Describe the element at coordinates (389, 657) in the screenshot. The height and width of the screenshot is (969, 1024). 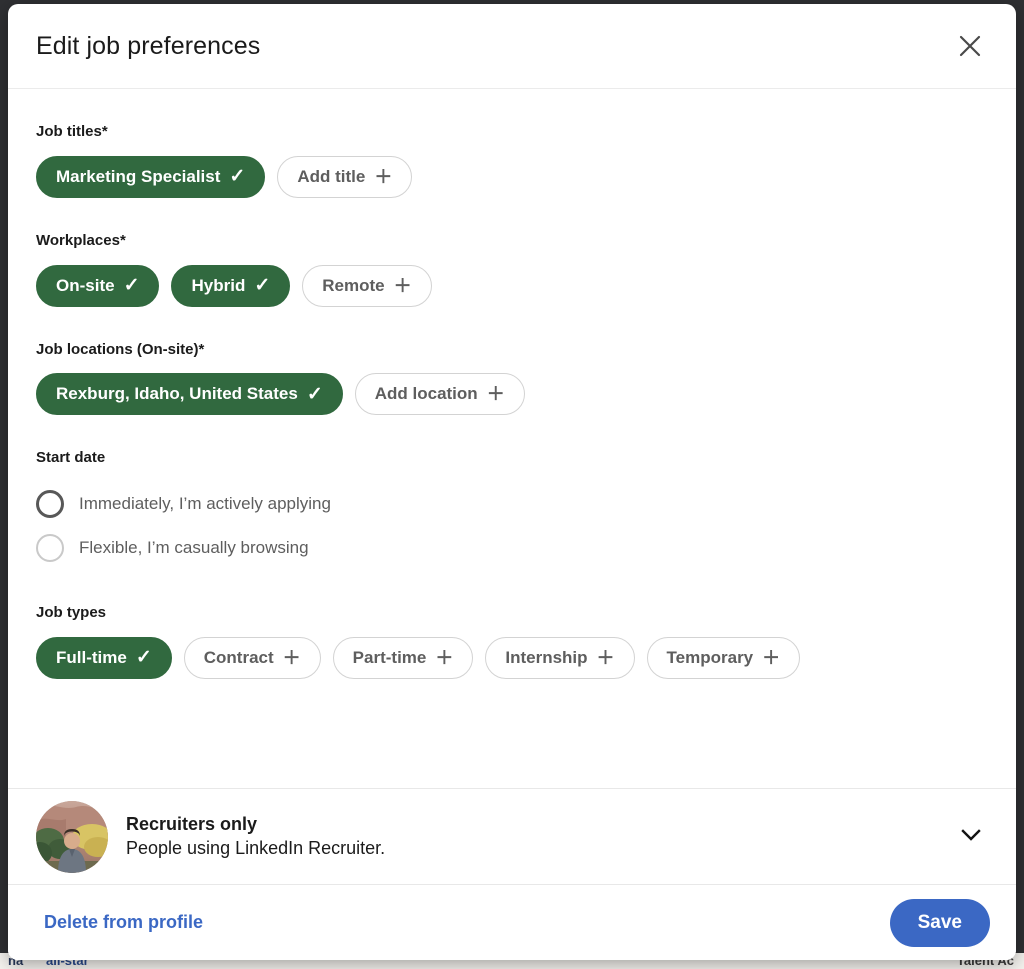
I see `pill-label: Part-time` at that location.